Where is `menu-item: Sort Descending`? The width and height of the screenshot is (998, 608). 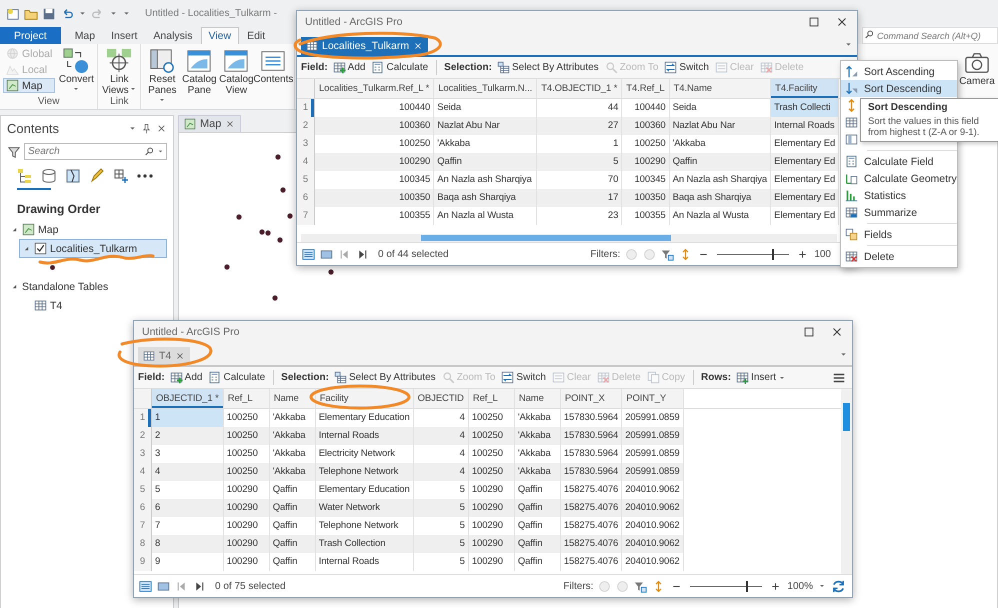 menu-item: Sort Descending is located at coordinates (899, 88).